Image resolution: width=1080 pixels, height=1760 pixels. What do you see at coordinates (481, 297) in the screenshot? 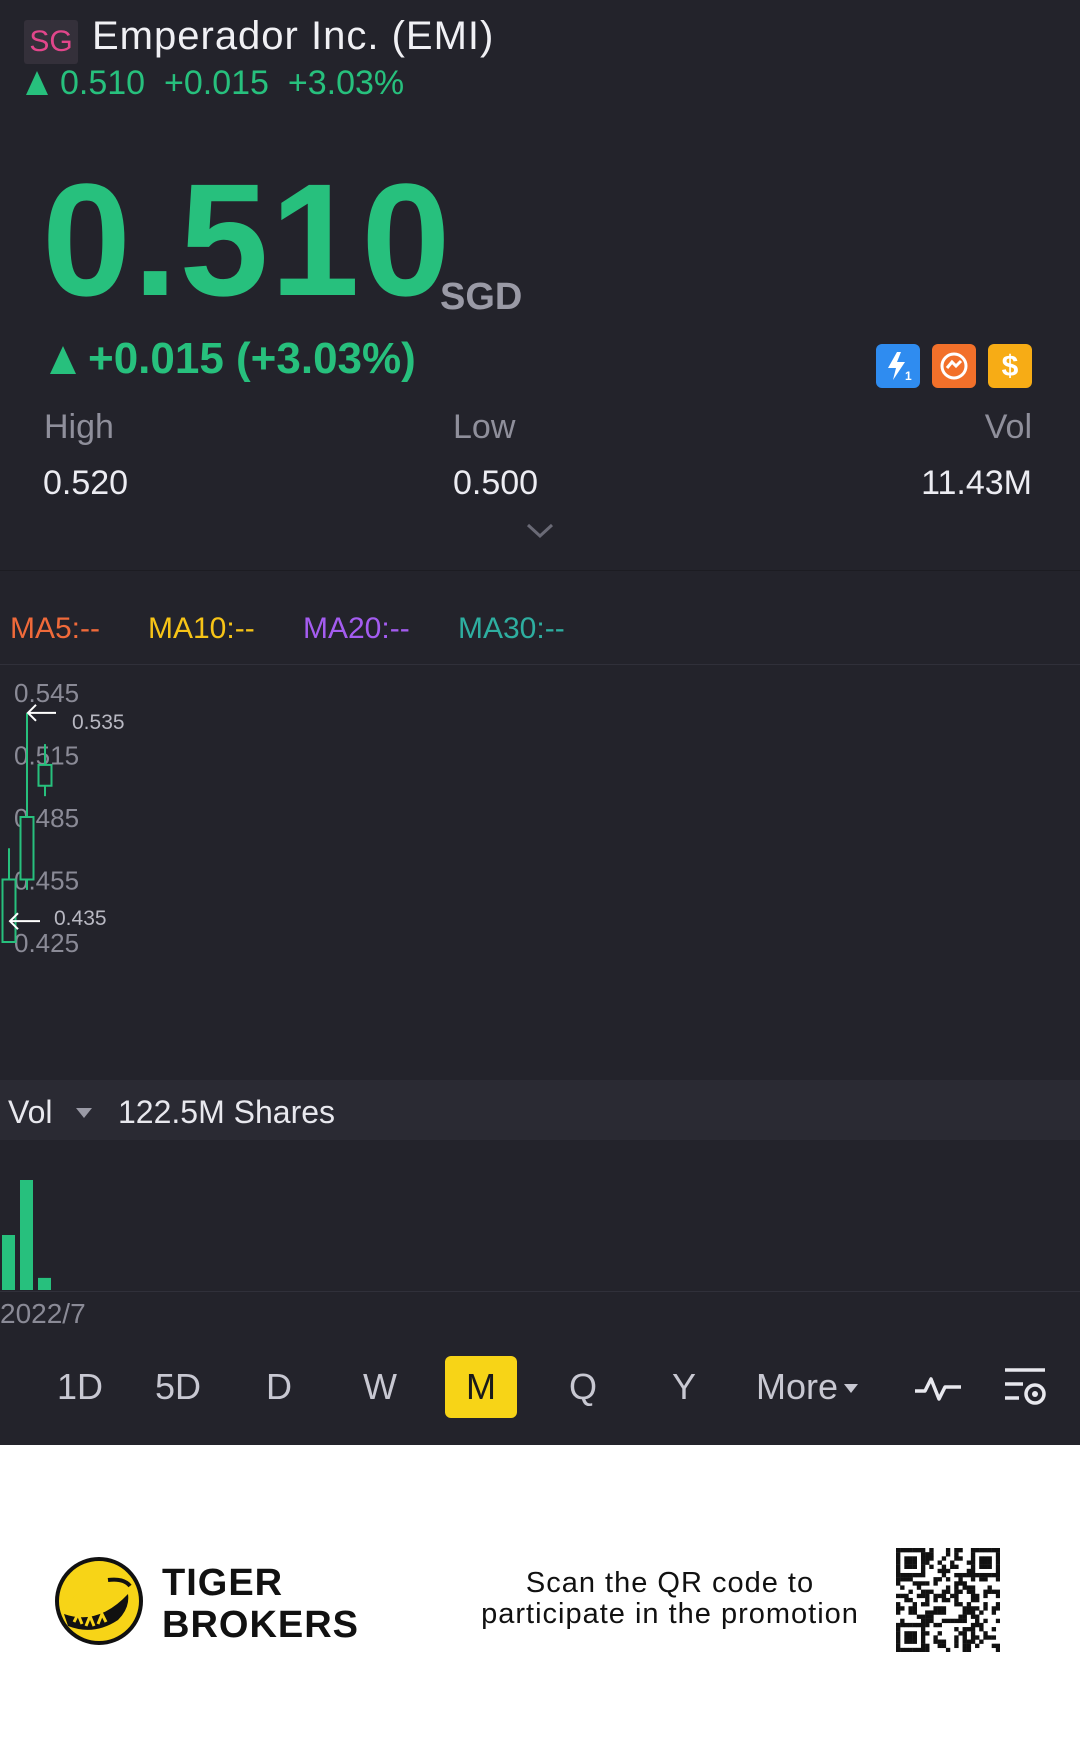
I see `currency-label: SGD` at bounding box center [481, 297].